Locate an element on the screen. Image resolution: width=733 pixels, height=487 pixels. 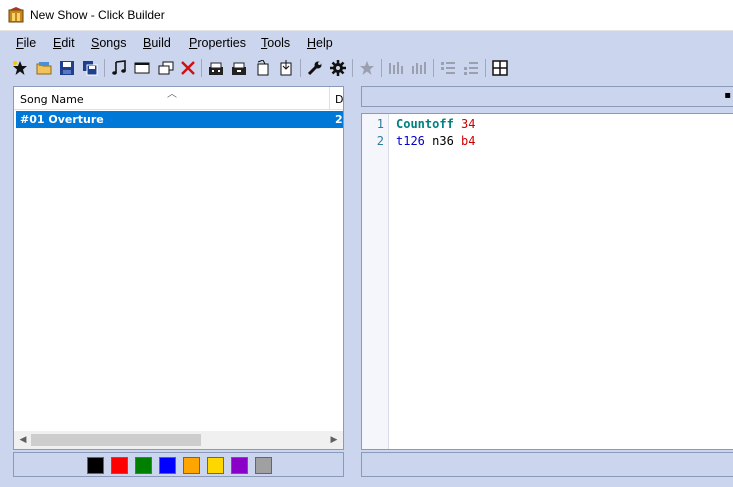
color-swatch-red is located at coordinates (119, 465).